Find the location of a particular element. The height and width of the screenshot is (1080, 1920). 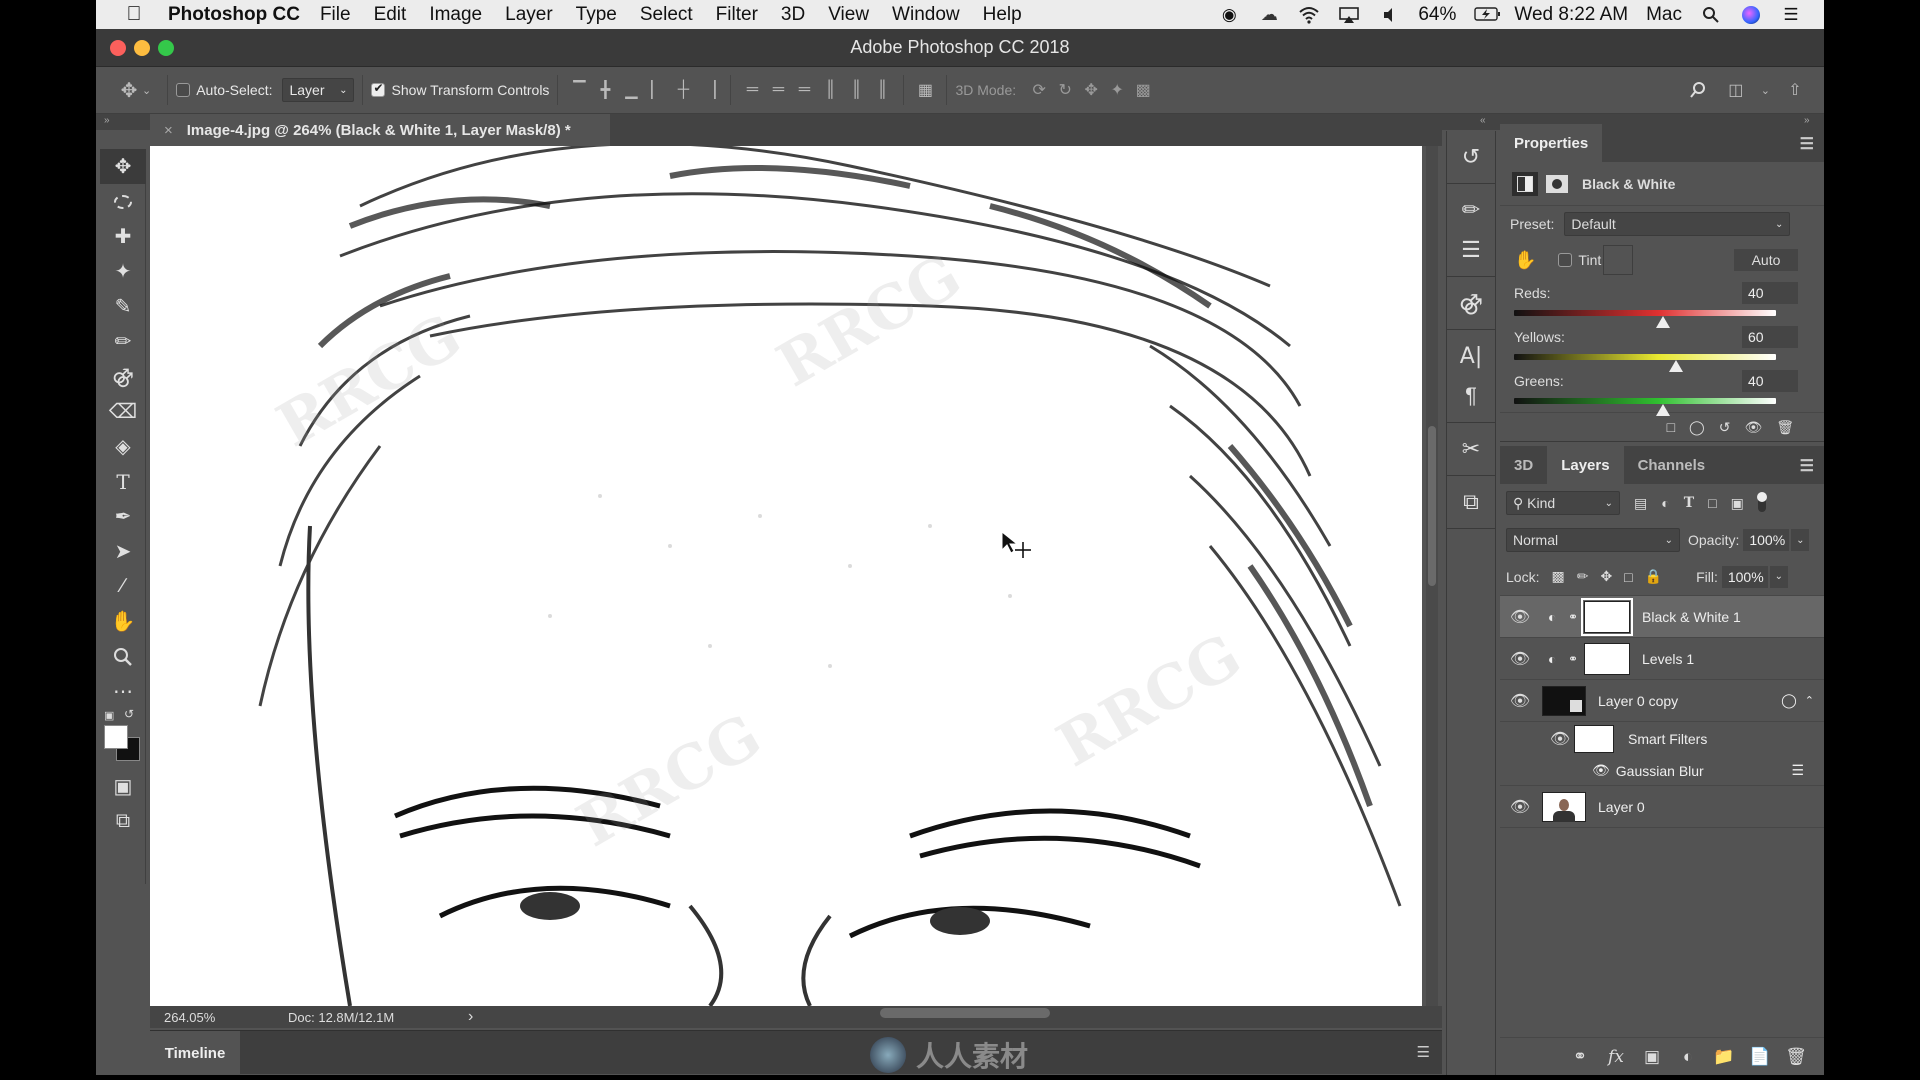

blend-mode-dropdown: Normal ⌄ is located at coordinates (1593, 540).